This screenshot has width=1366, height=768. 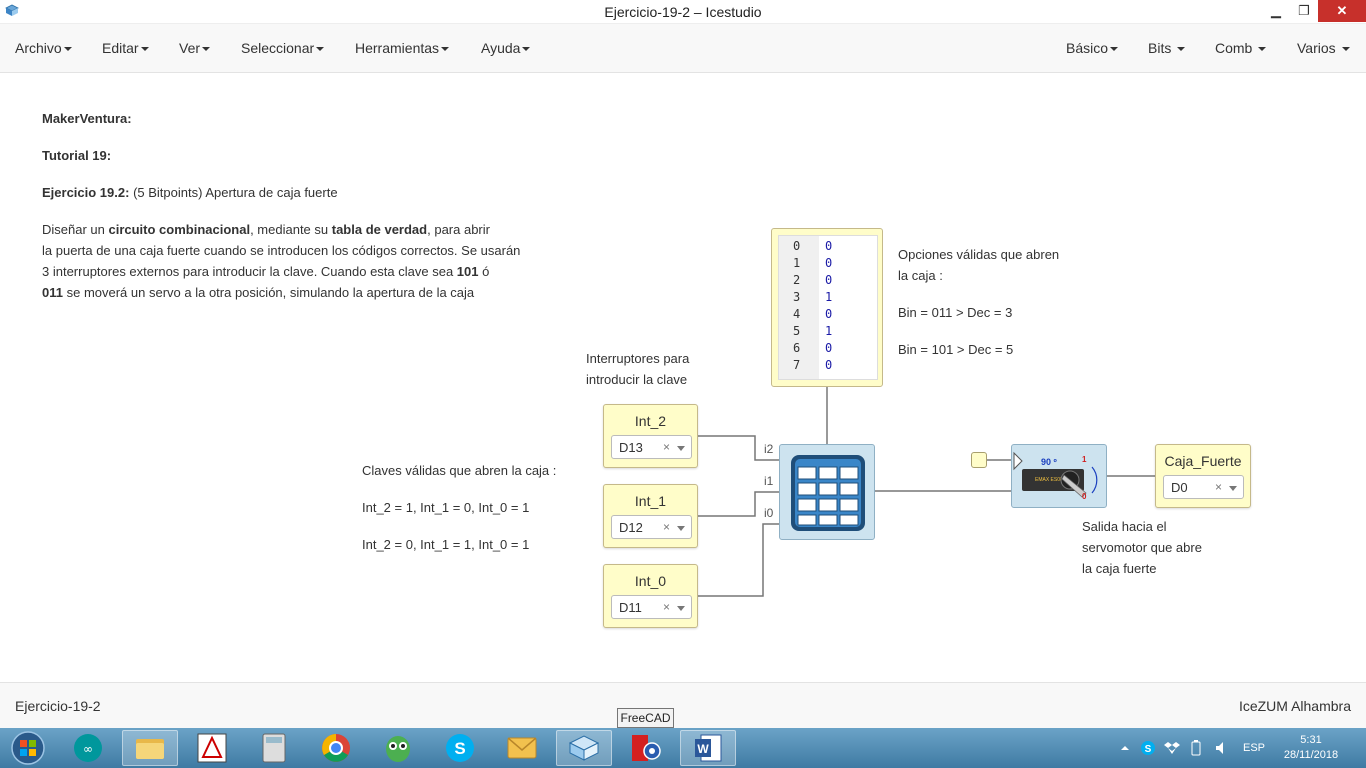 What do you see at coordinates (58, 706) in the screenshot?
I see `project-name: Ejercicio-19-2` at bounding box center [58, 706].